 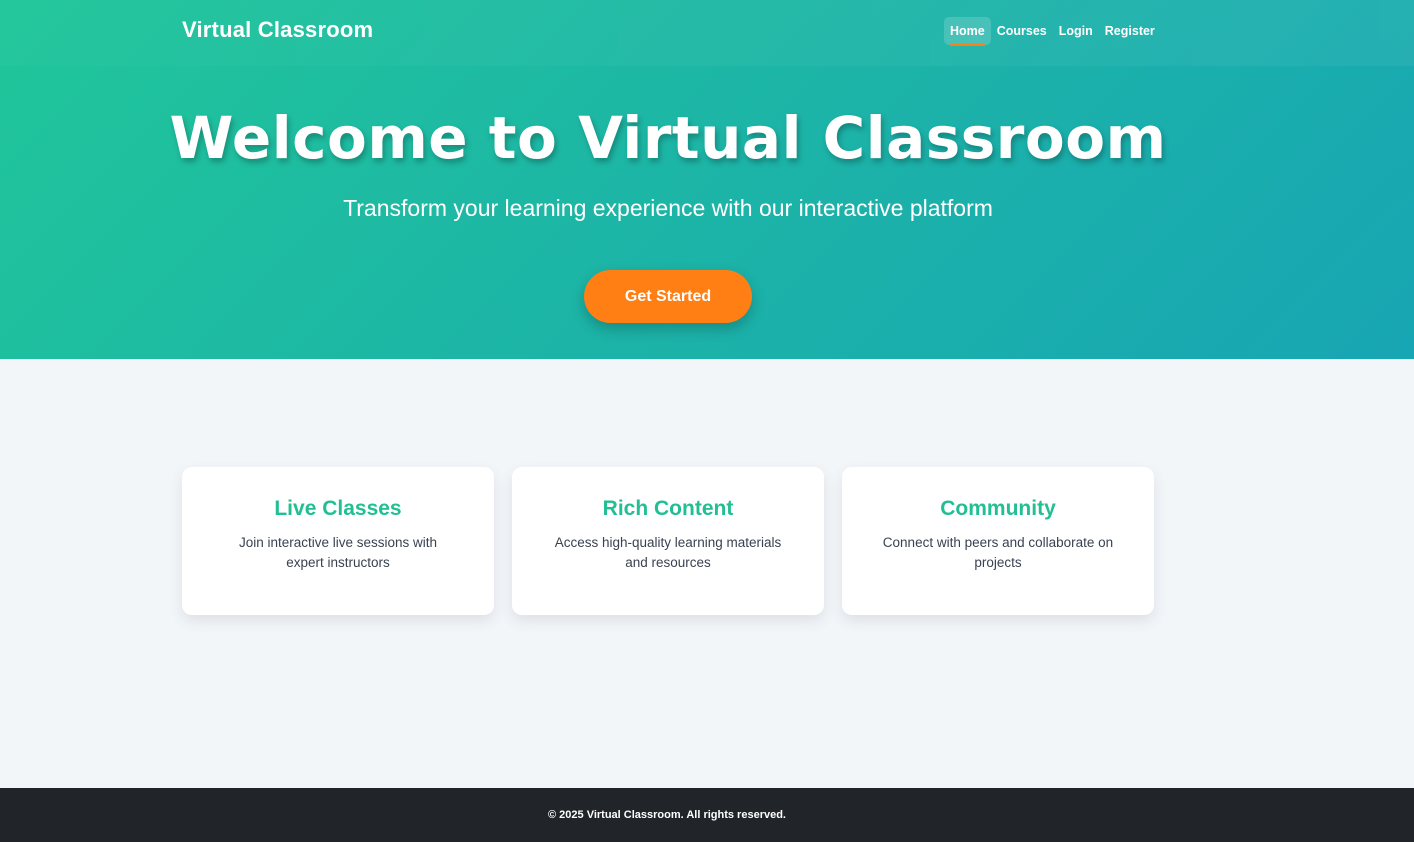 I want to click on get-started-button: Get Started, so click(x=668, y=296).